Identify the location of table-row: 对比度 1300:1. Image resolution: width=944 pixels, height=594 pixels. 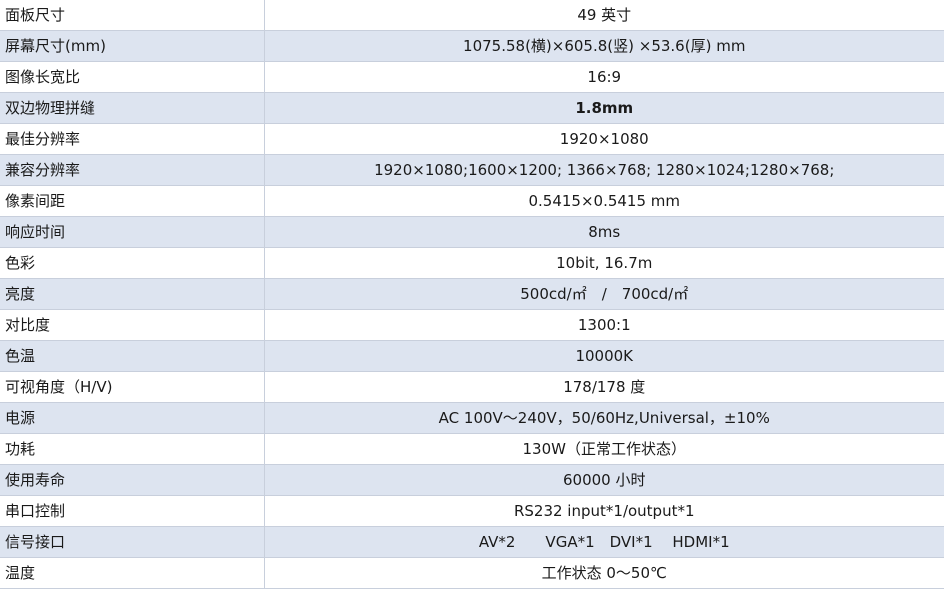
(472, 325).